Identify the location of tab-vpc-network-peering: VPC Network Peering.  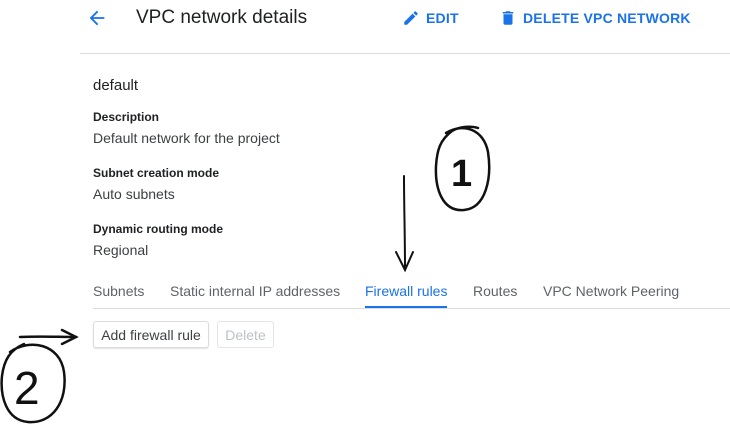
(611, 291).